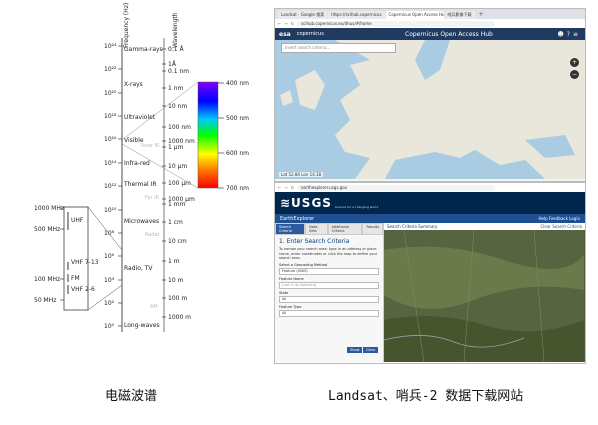 The image size is (598, 425). Describe the element at coordinates (303, 264) in the screenshot. I see `geocoding-label: Select a Geocoding Method` at that location.